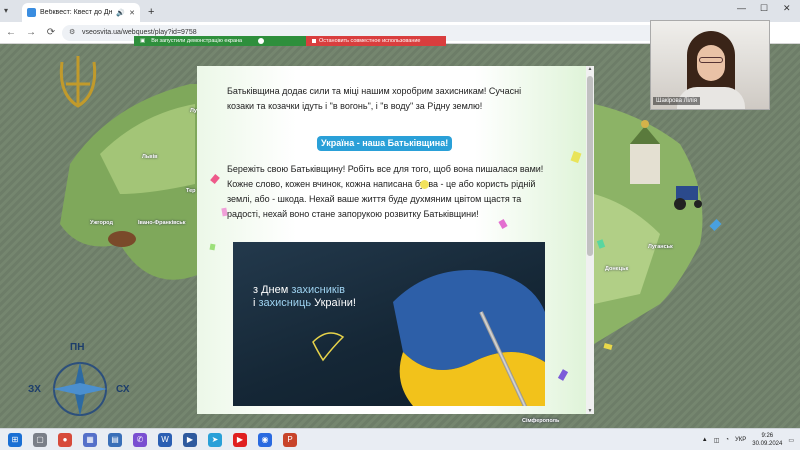 The height and width of the screenshot is (450, 800). I want to click on site-info-icon: ⚙, so click(72, 33).